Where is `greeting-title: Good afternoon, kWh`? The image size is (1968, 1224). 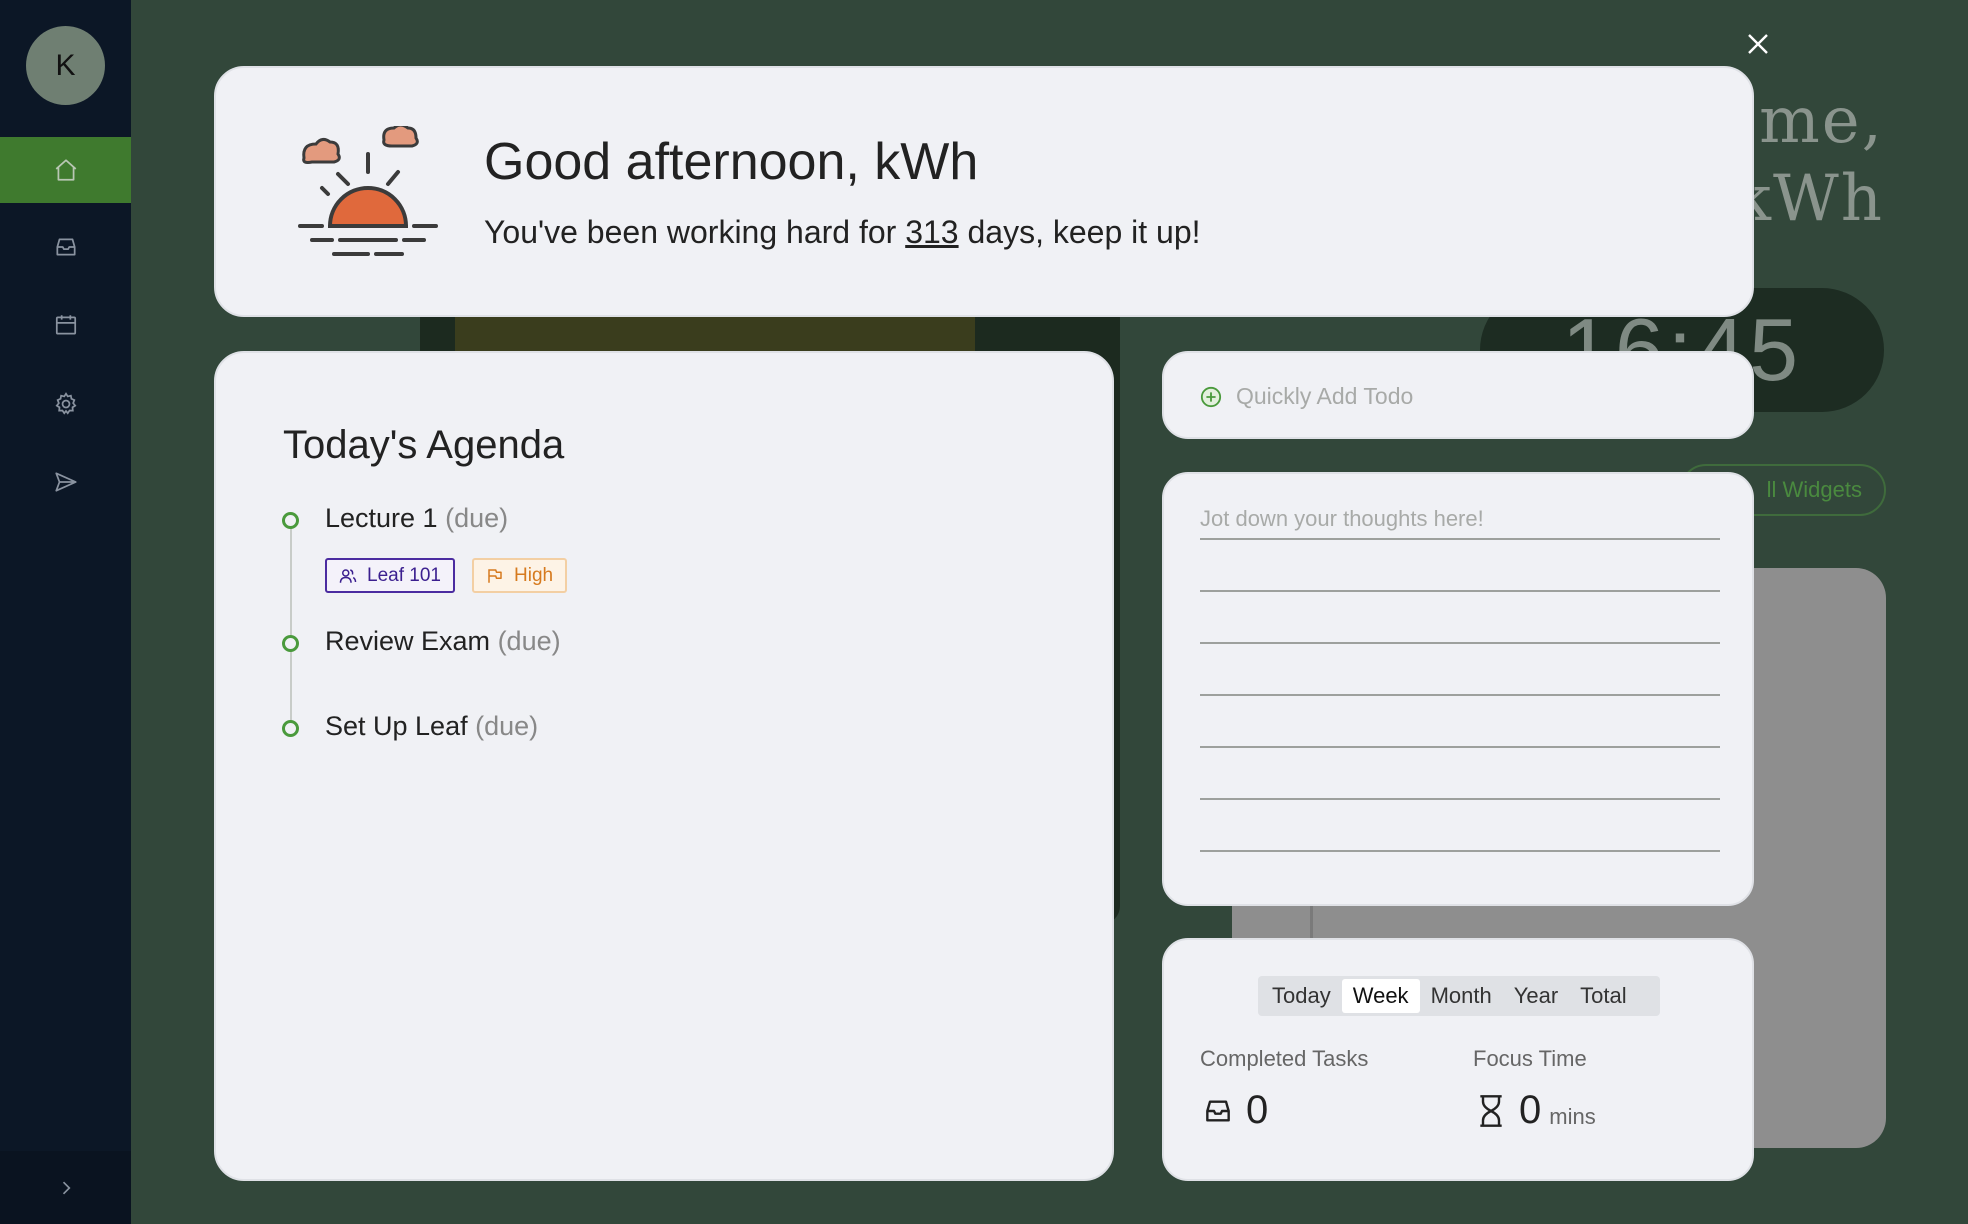 greeting-title: Good afternoon, kWh is located at coordinates (731, 162).